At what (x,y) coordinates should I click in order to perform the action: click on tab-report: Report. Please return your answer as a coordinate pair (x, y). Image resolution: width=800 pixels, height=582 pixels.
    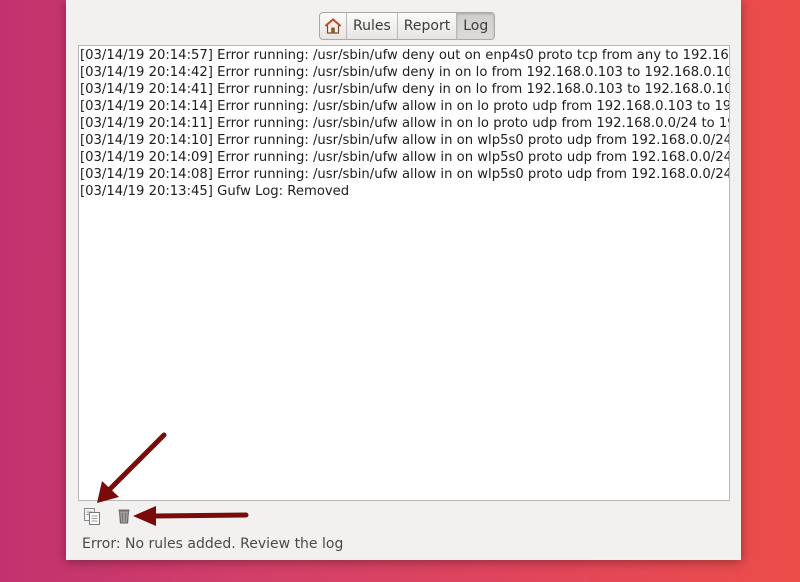
    Looking at the image, I should click on (426, 26).